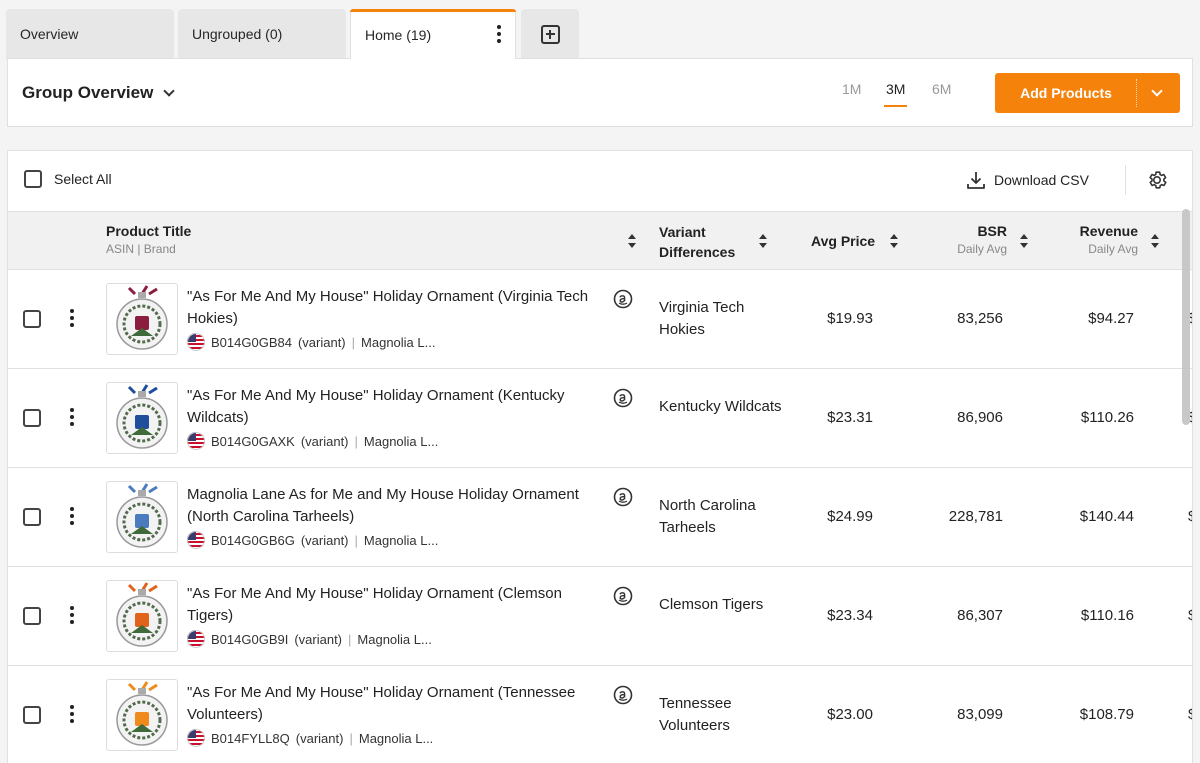  I want to click on variant-difference: Virginia Tech Hokies, so click(702, 318).